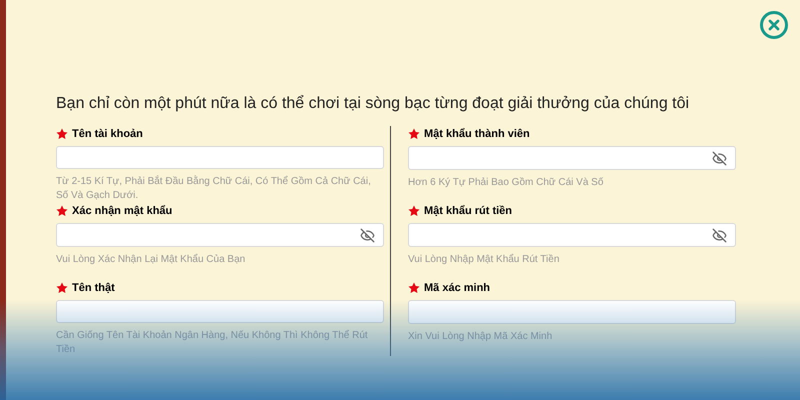  I want to click on field-hint: Vui Lòng Xác Nhận Lại Mật Khẩu Của Bạn, so click(151, 260).